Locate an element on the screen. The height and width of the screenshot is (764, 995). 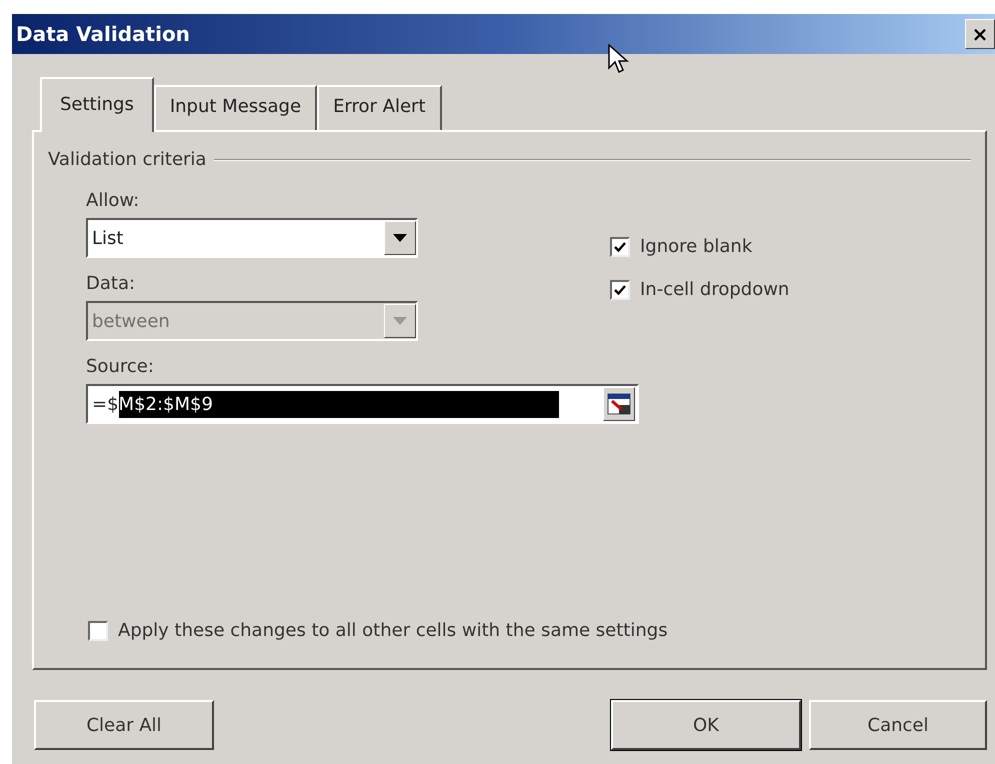
tab: Input Message is located at coordinates (236, 107).